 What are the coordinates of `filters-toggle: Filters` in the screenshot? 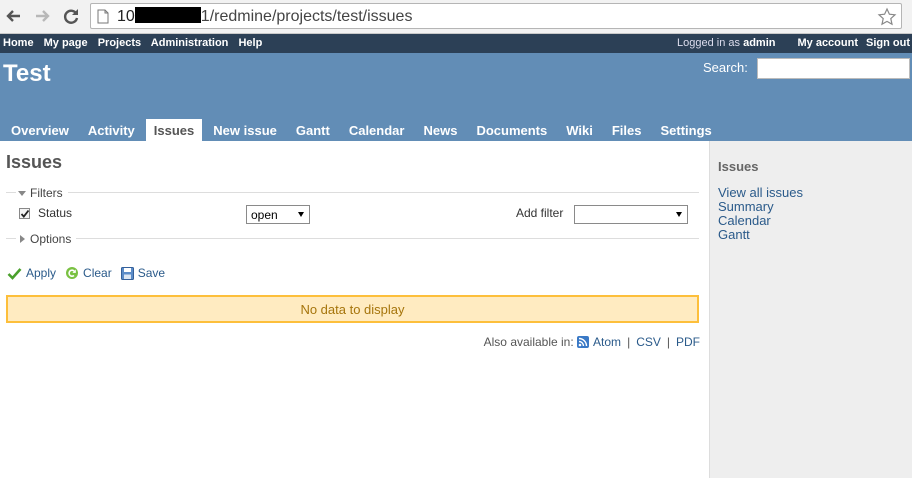 It's located at (40, 193).